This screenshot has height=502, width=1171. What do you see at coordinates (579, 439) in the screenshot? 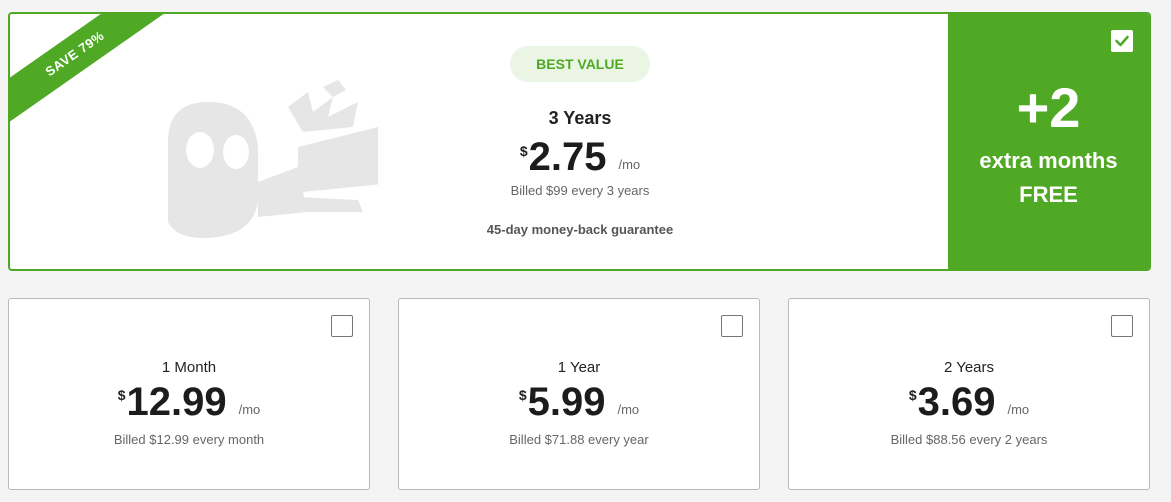
I see `billed-text: Billed $71.88 every year` at bounding box center [579, 439].